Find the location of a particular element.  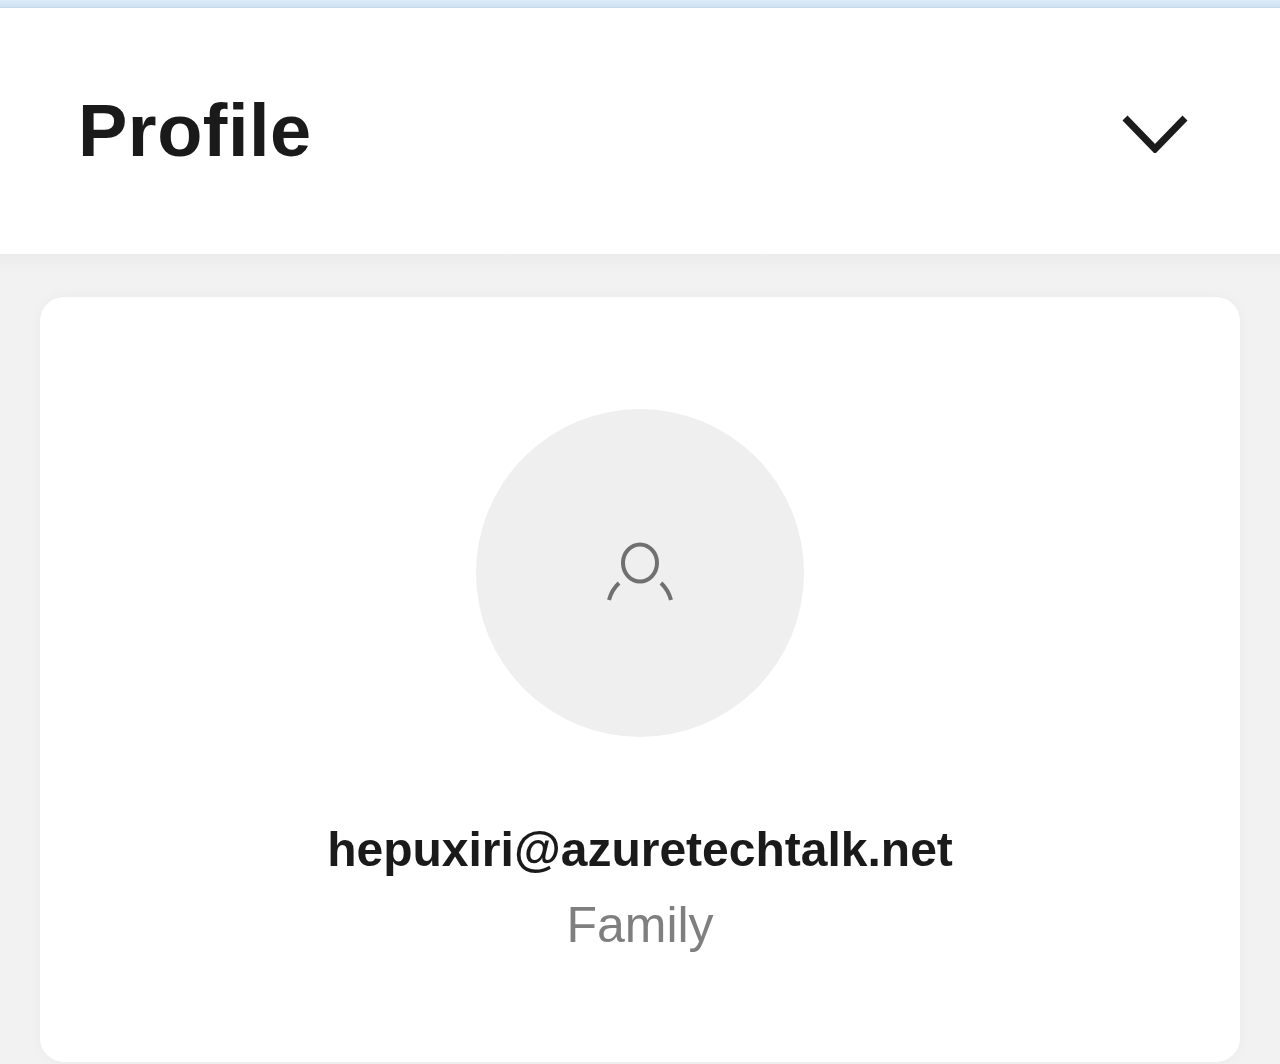

page-title: Profile is located at coordinates (195, 131).